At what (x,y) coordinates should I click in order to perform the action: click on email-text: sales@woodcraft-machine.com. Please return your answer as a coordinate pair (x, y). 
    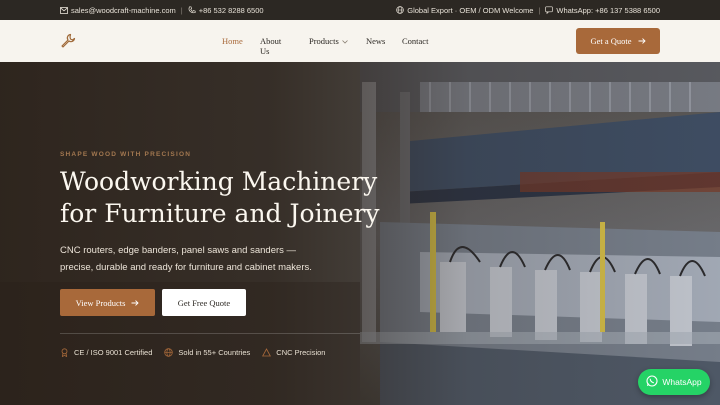
    Looking at the image, I should click on (123, 10).